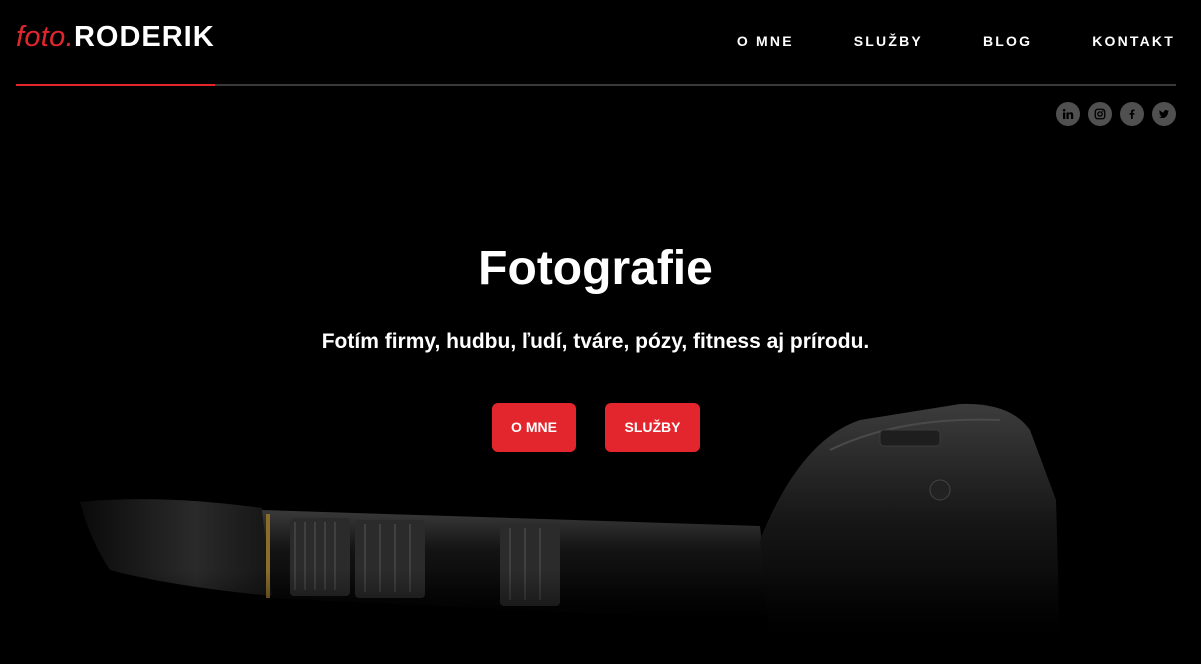  Describe the element at coordinates (1133, 41) in the screenshot. I see `nav-item-kontakt: KONTAKT` at that location.